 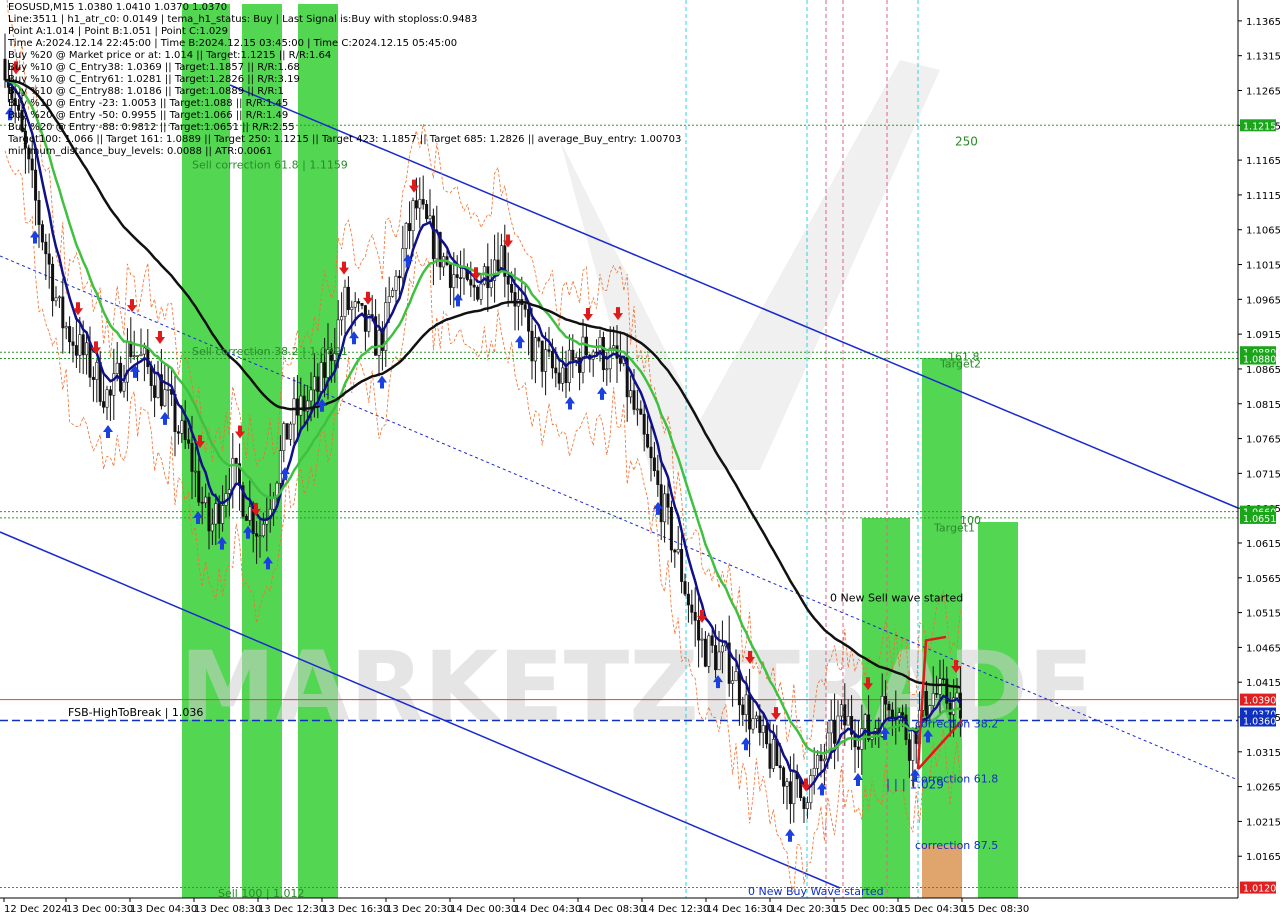 I want to click on y-tick-label: 1.1315, so click(x=1263, y=57).